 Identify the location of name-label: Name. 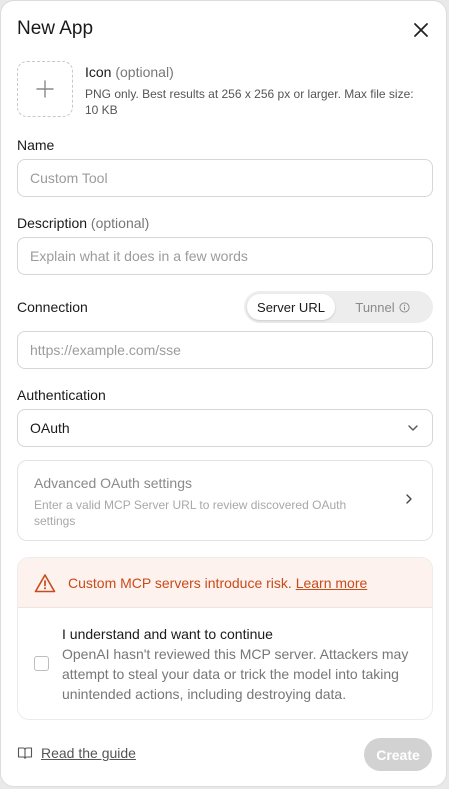
(36, 145).